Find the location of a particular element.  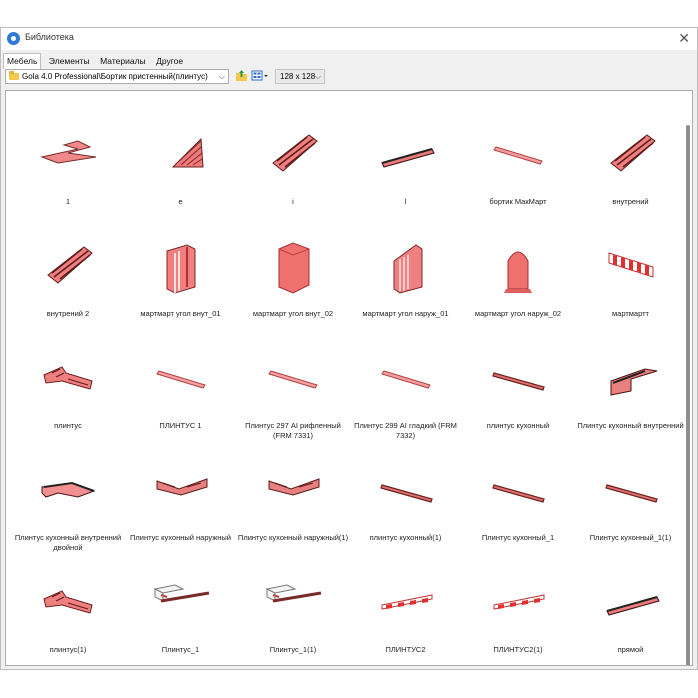

library-item: Плинтус_1(1) is located at coordinates (293, 615).